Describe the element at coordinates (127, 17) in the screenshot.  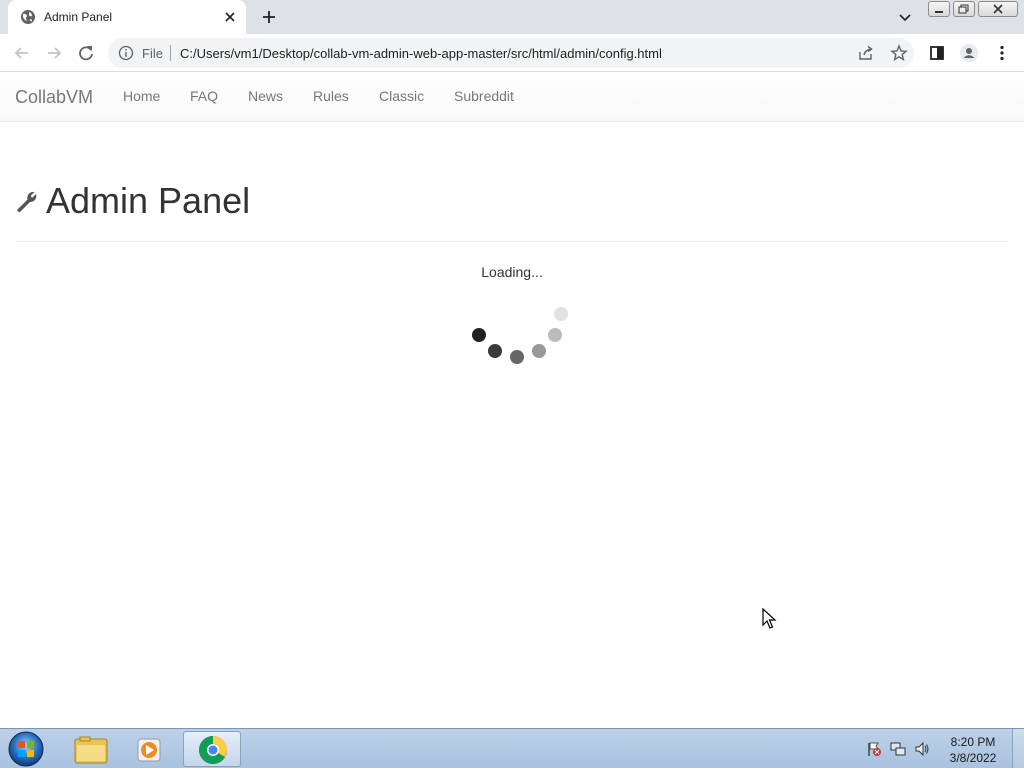
I see `browser-tab-active: Admin Panel` at that location.